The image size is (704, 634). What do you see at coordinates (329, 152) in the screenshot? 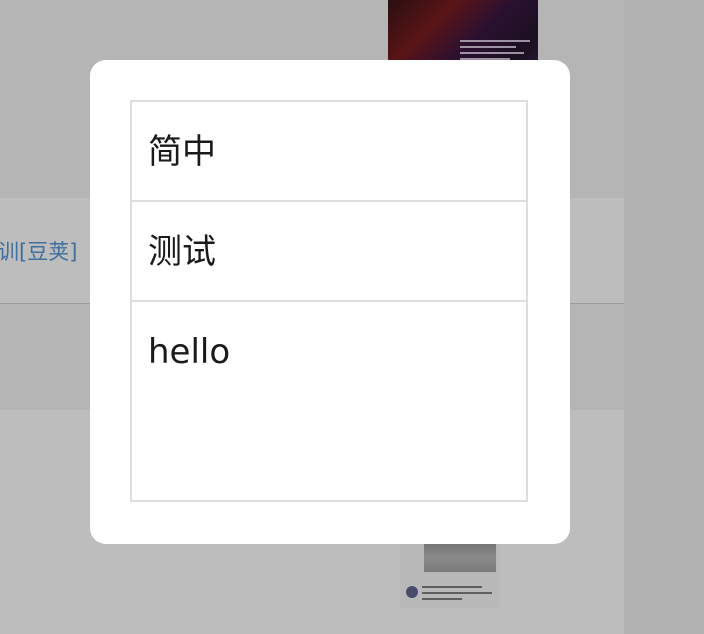
I see `option-item-simplified-chinese: 简中` at bounding box center [329, 152].